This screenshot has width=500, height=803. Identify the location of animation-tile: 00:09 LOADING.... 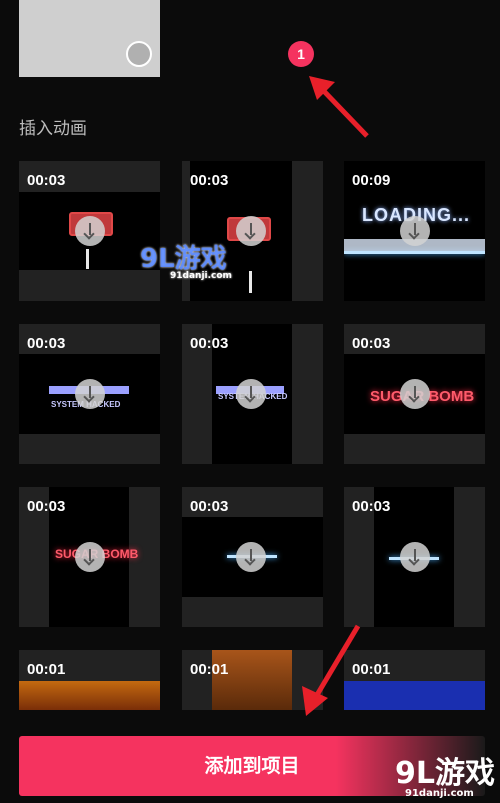
(414, 231).